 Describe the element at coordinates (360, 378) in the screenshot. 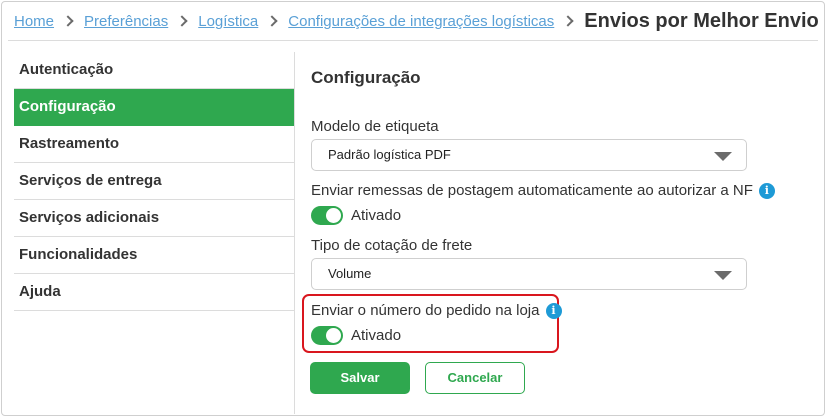

I see `save-button: Salvar` at that location.